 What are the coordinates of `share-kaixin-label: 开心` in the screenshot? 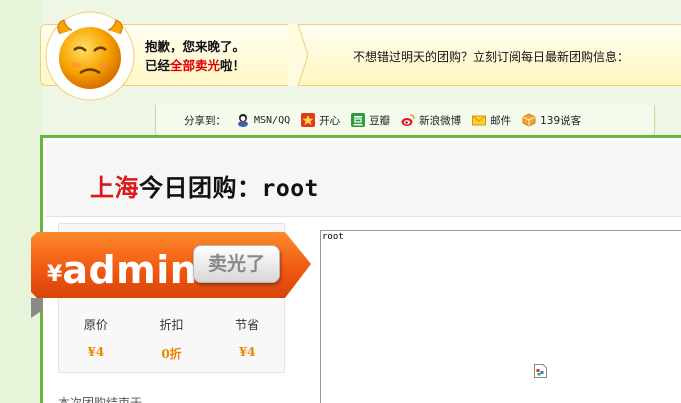 It's located at (330, 120).